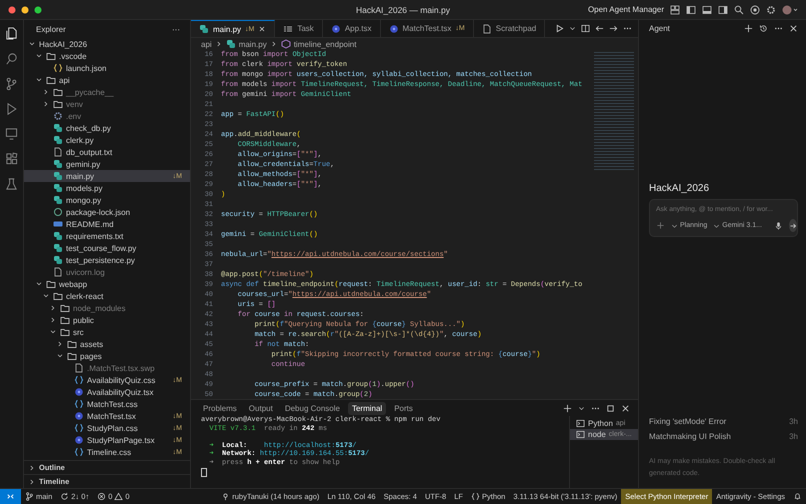 The image size is (806, 504). Describe the element at coordinates (107, 236) in the screenshot. I see `file-item: requirements.txt` at that location.